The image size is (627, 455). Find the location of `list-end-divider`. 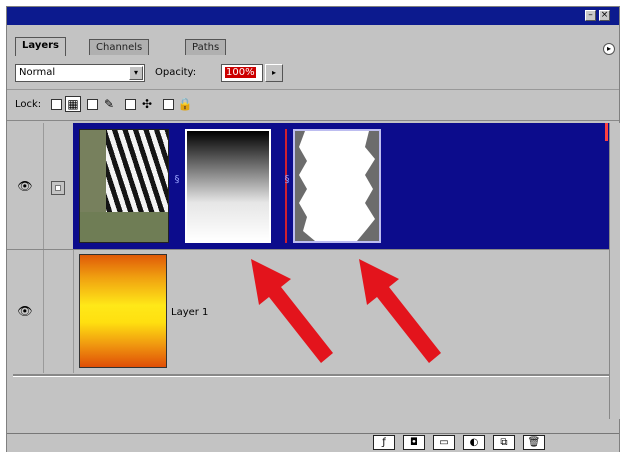

list-end-divider is located at coordinates (311, 375).